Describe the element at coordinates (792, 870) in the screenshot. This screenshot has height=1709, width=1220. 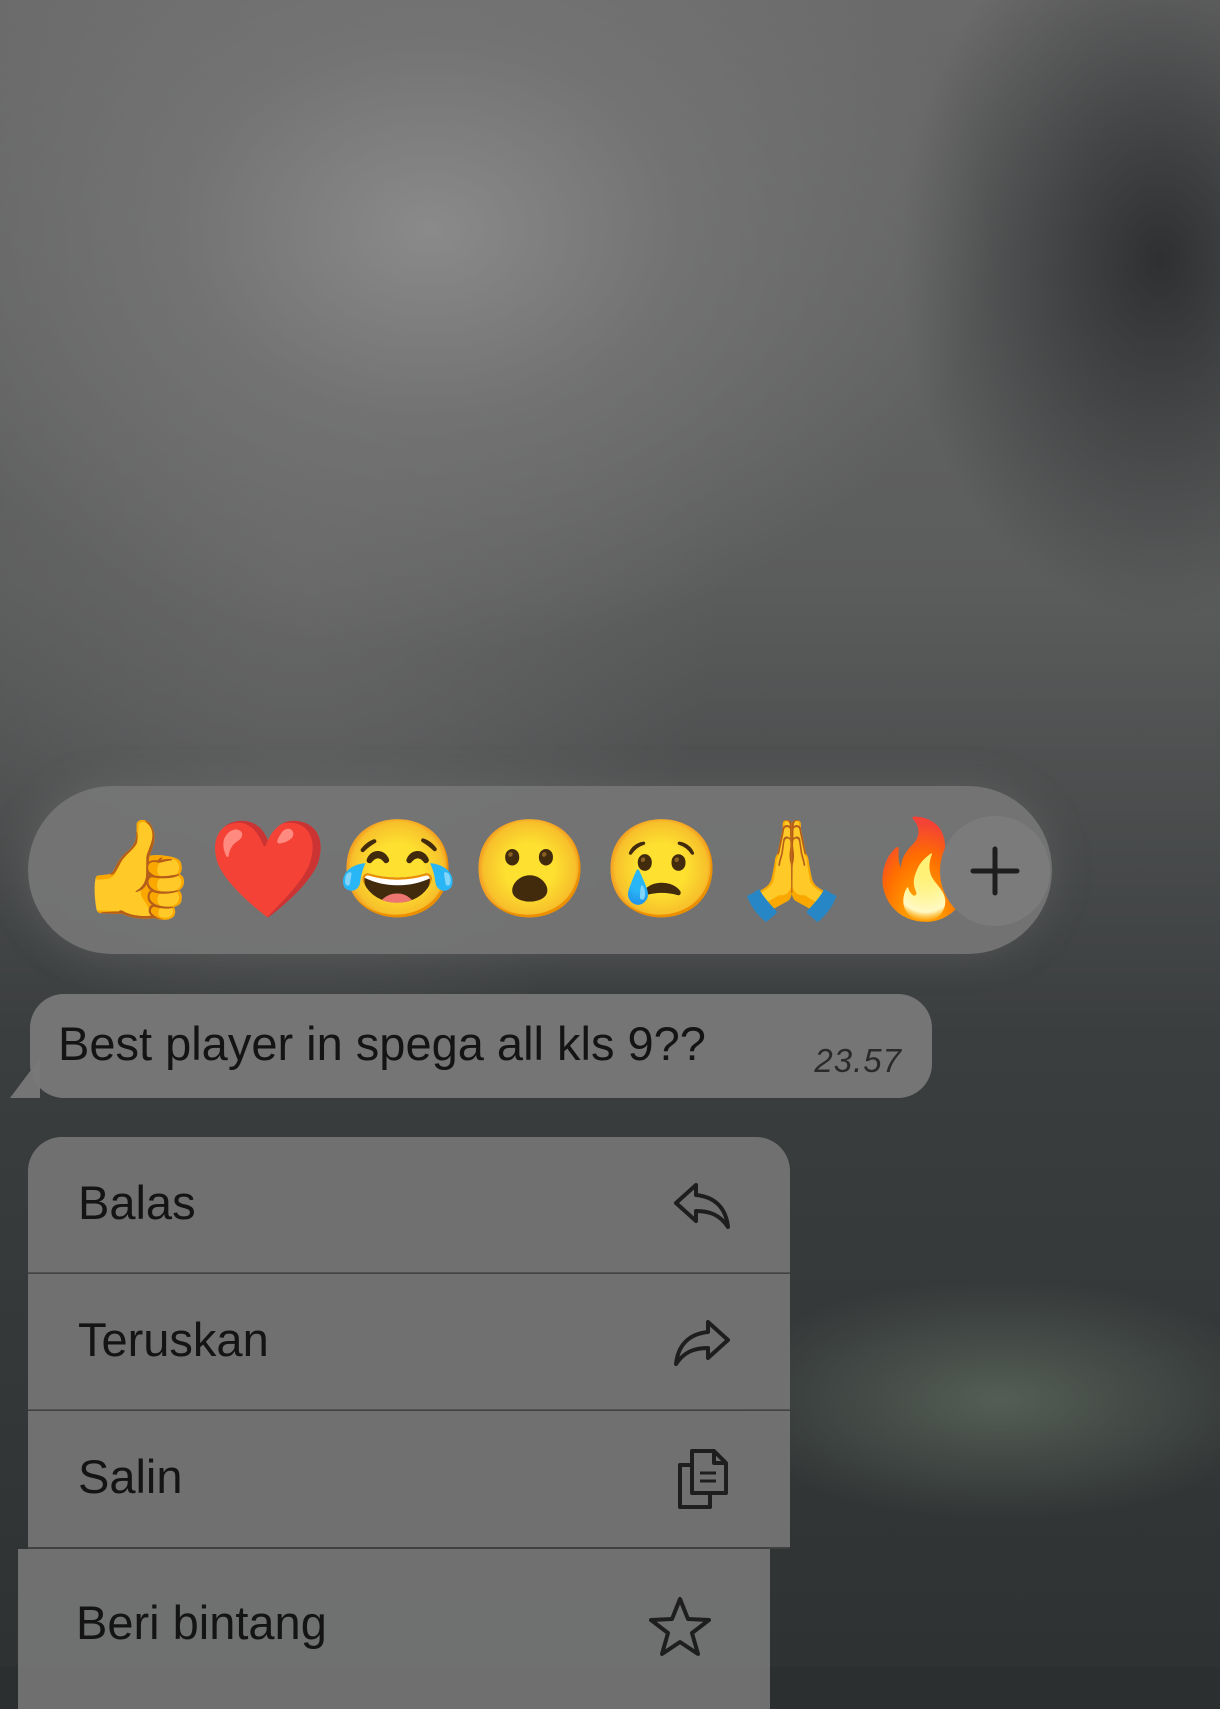
I see `folded-hands-reaction: 🙏` at that location.